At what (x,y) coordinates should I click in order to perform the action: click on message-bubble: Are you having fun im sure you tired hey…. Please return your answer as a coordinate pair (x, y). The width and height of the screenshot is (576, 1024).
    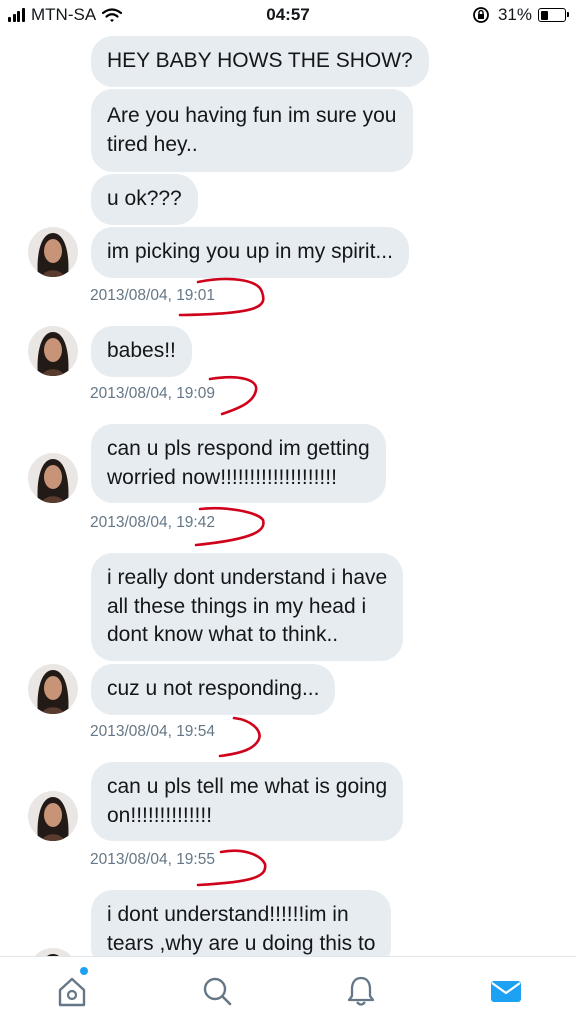
    Looking at the image, I should click on (252, 130).